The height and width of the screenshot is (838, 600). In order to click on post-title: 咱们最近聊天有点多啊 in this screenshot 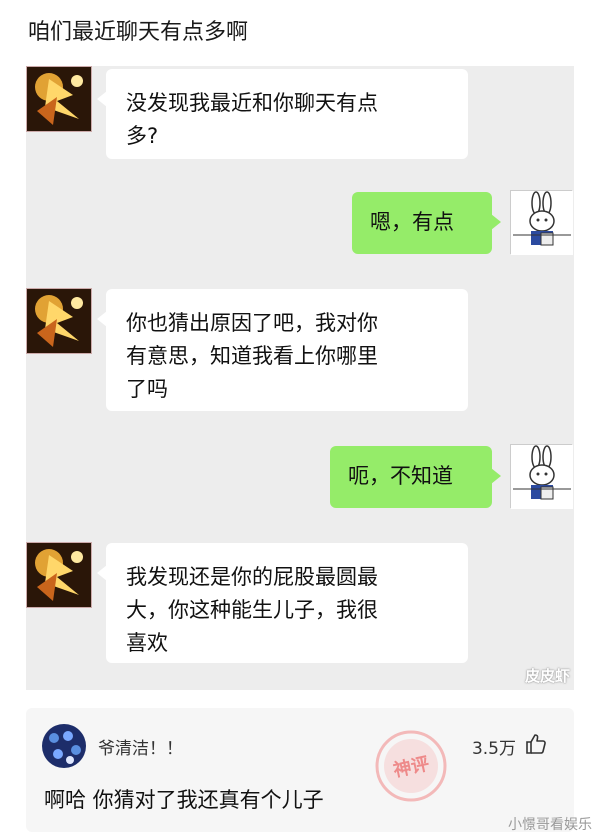, I will do `click(138, 32)`.